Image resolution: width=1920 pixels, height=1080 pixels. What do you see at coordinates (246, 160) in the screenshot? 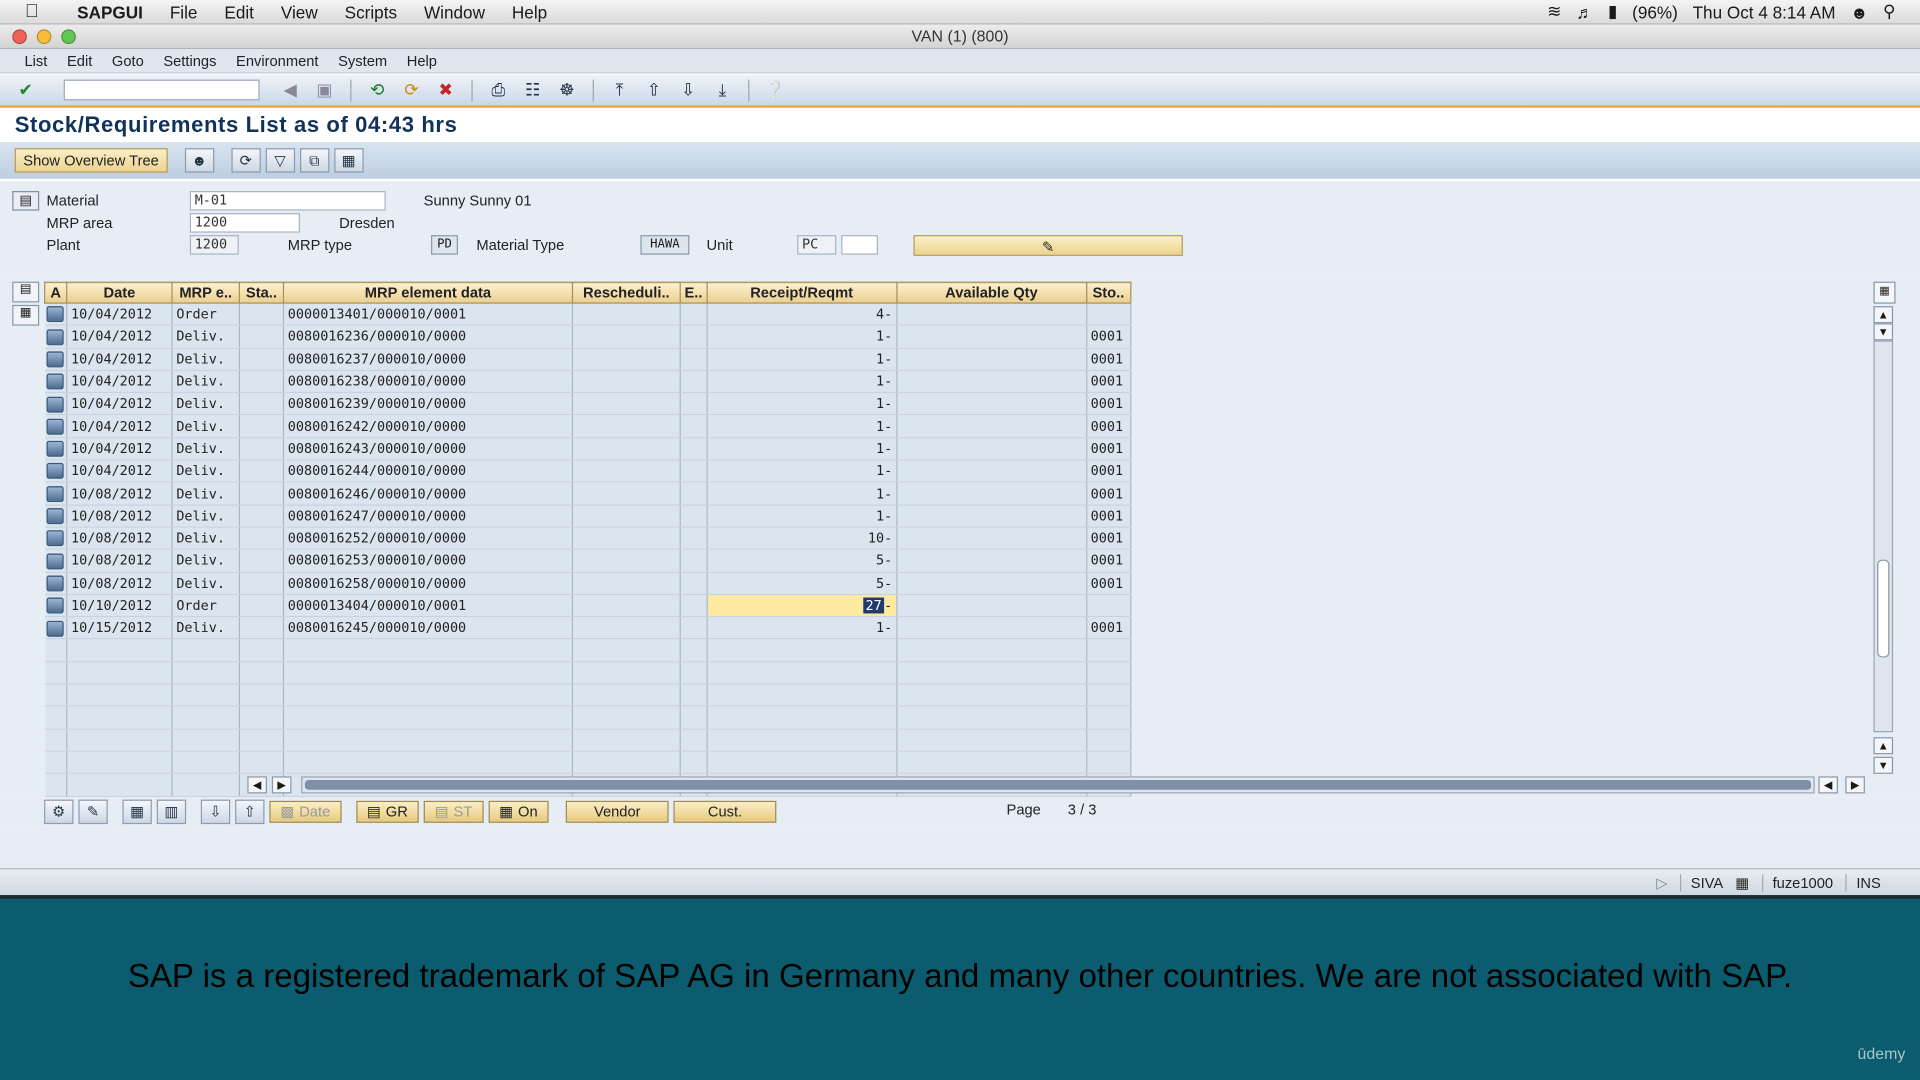
I see `refresh-icon: ⟳` at bounding box center [246, 160].